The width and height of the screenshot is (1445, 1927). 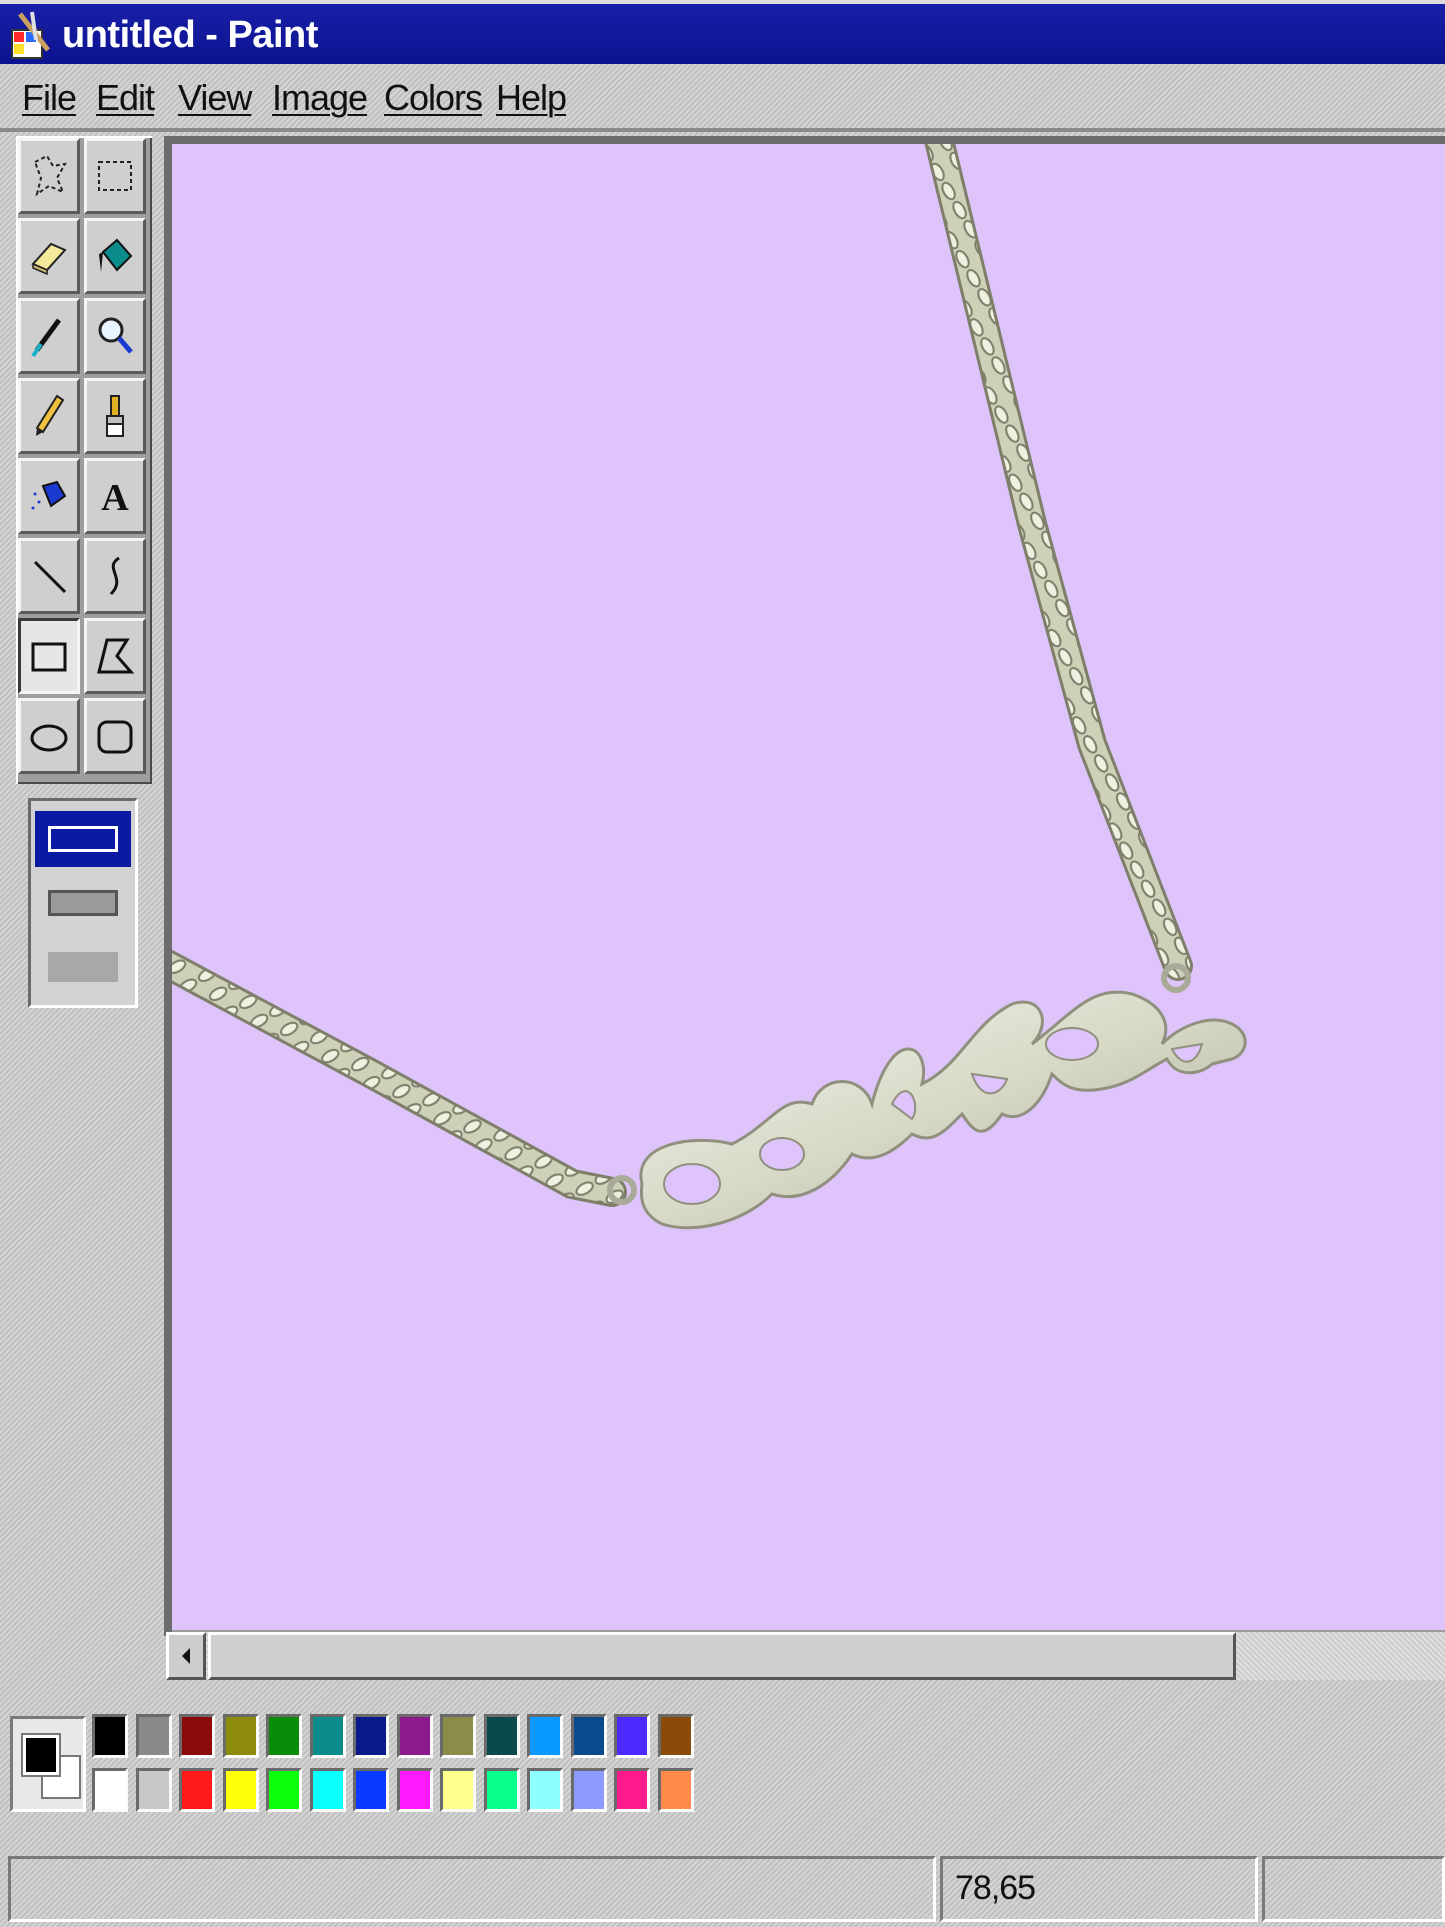 What do you see at coordinates (722, 32) in the screenshot?
I see `title-bar: untitled - Paint` at bounding box center [722, 32].